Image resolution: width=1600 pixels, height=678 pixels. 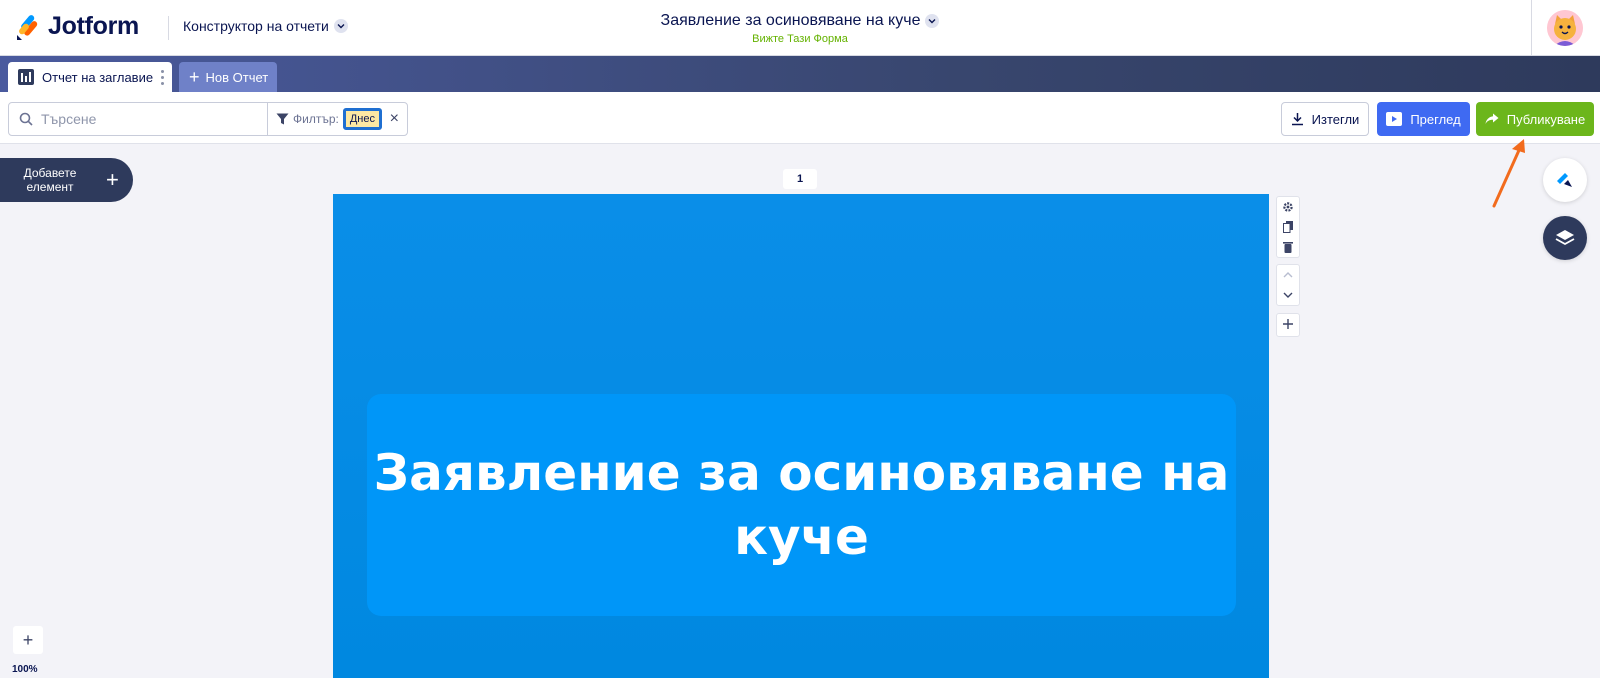 I want to click on close-icon: ×, so click(x=394, y=119).